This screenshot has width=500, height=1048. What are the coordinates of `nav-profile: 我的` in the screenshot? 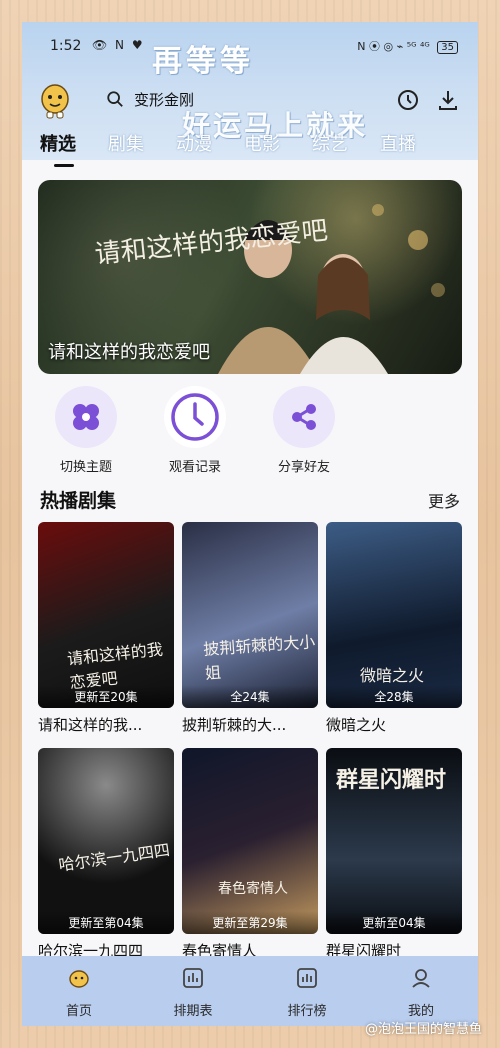 It's located at (421, 991).